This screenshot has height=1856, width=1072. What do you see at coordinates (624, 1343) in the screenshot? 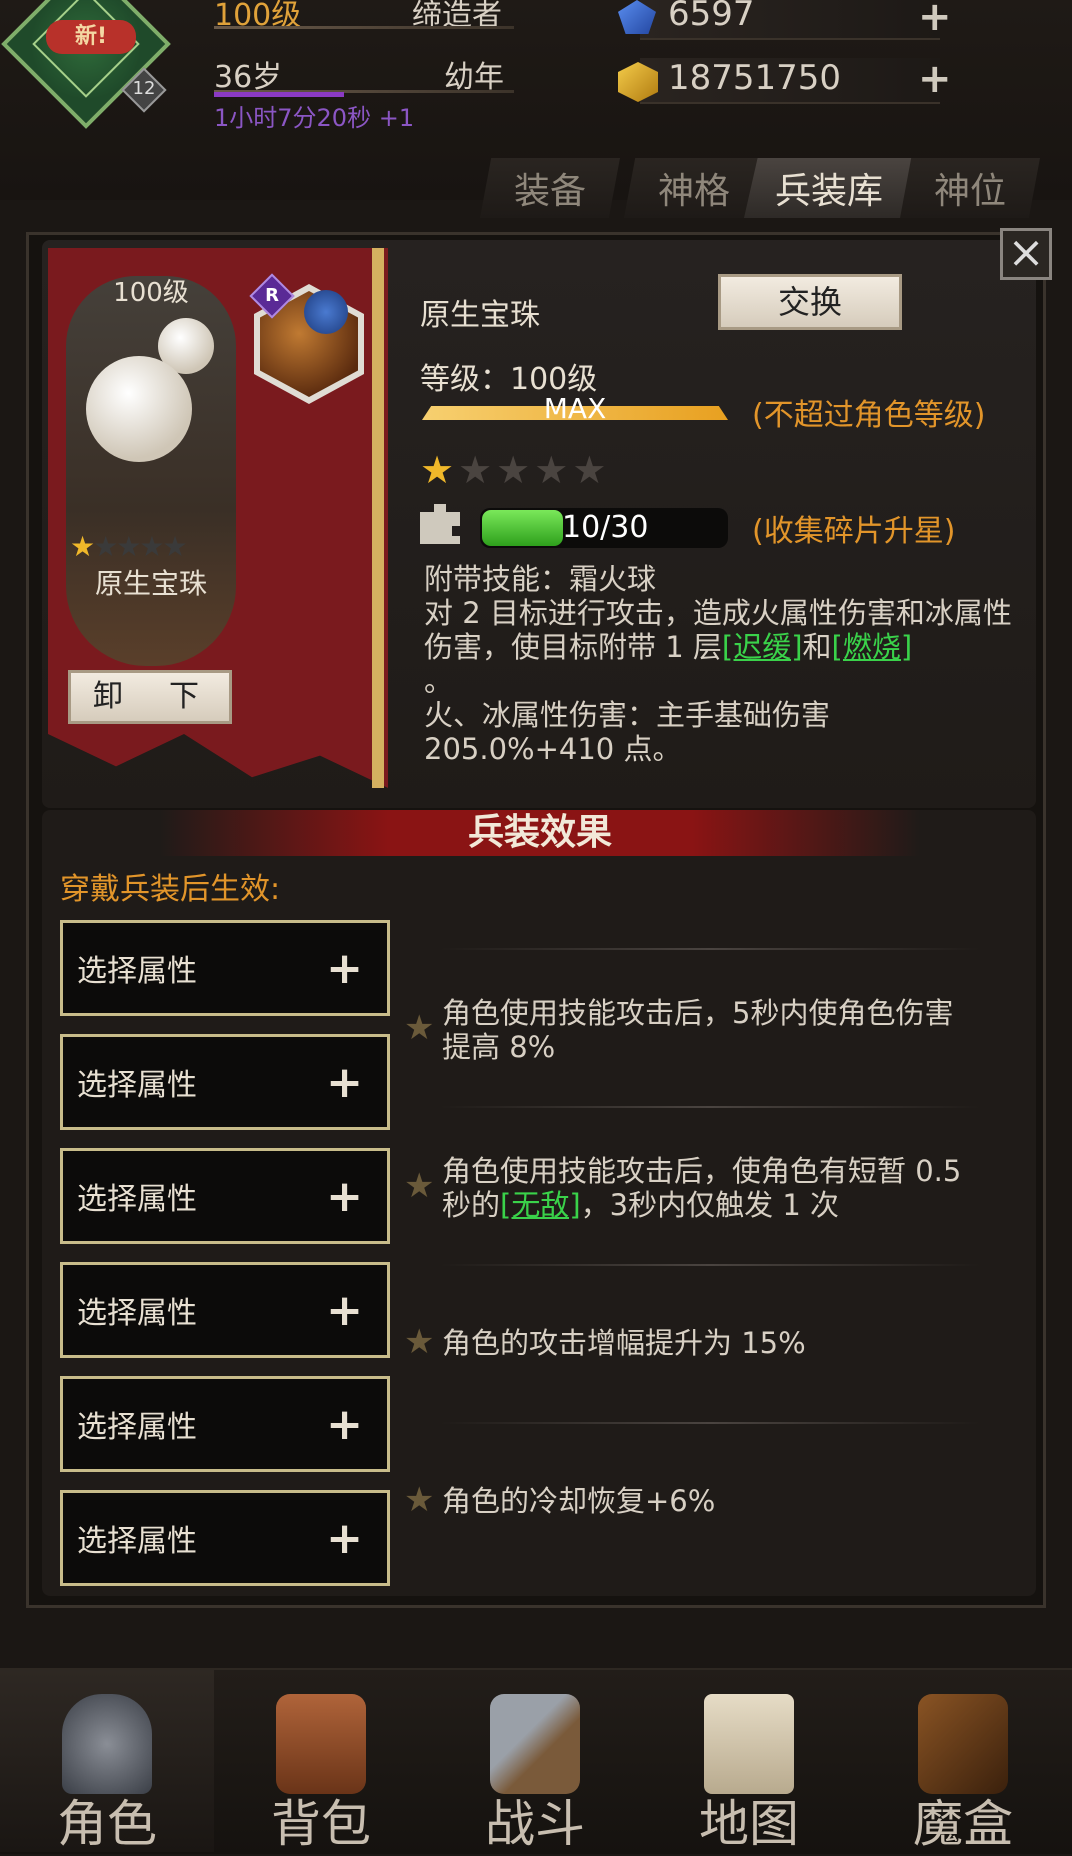
I see `bonus-text-3: 角色的攻击增幅提升为 15%` at bounding box center [624, 1343].